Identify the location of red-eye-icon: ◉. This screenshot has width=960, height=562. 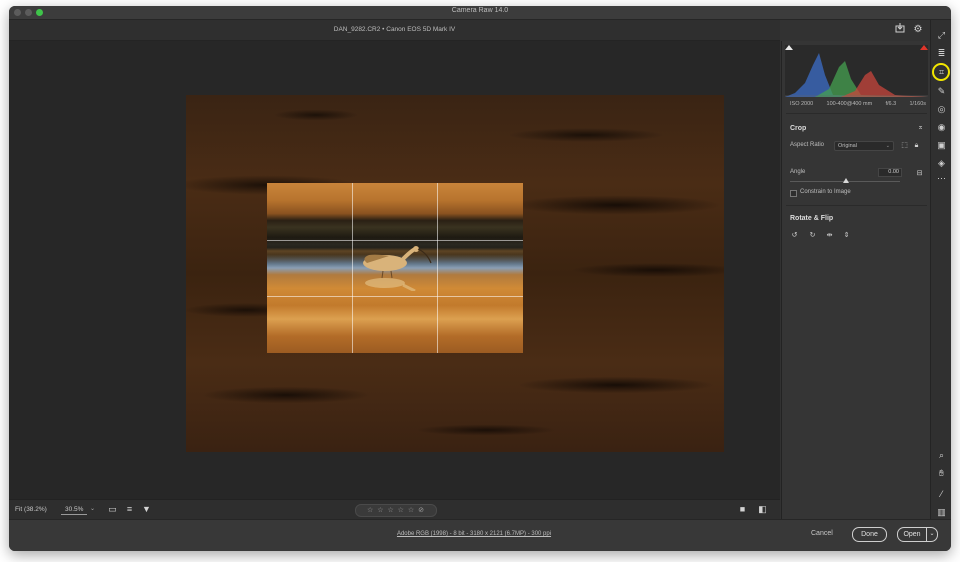
(941, 127).